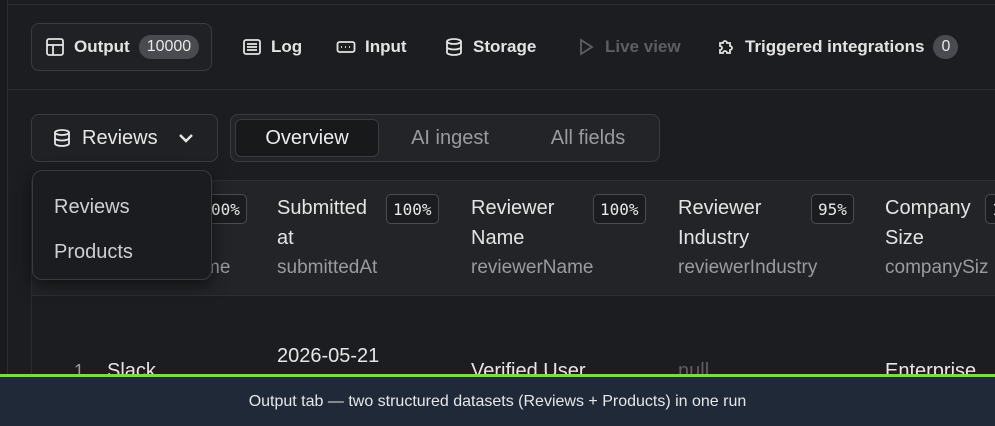  Describe the element at coordinates (185, 138) in the screenshot. I see `chevron-down-icon` at that location.